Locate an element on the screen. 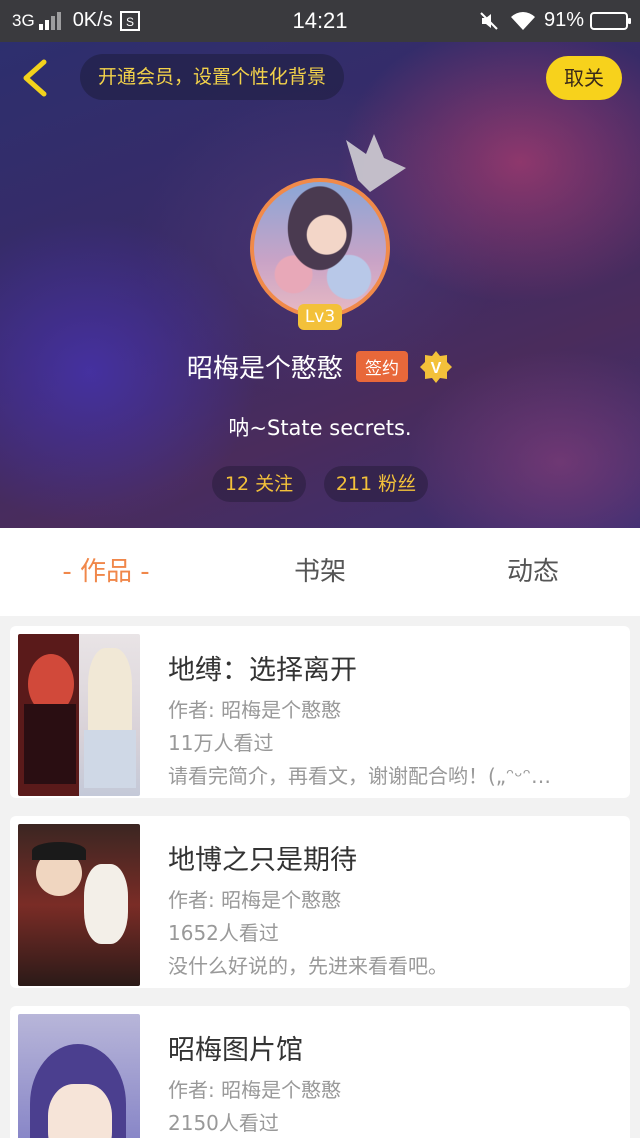 The width and height of the screenshot is (640, 1138). battery-icon is located at coordinates (610, 20).